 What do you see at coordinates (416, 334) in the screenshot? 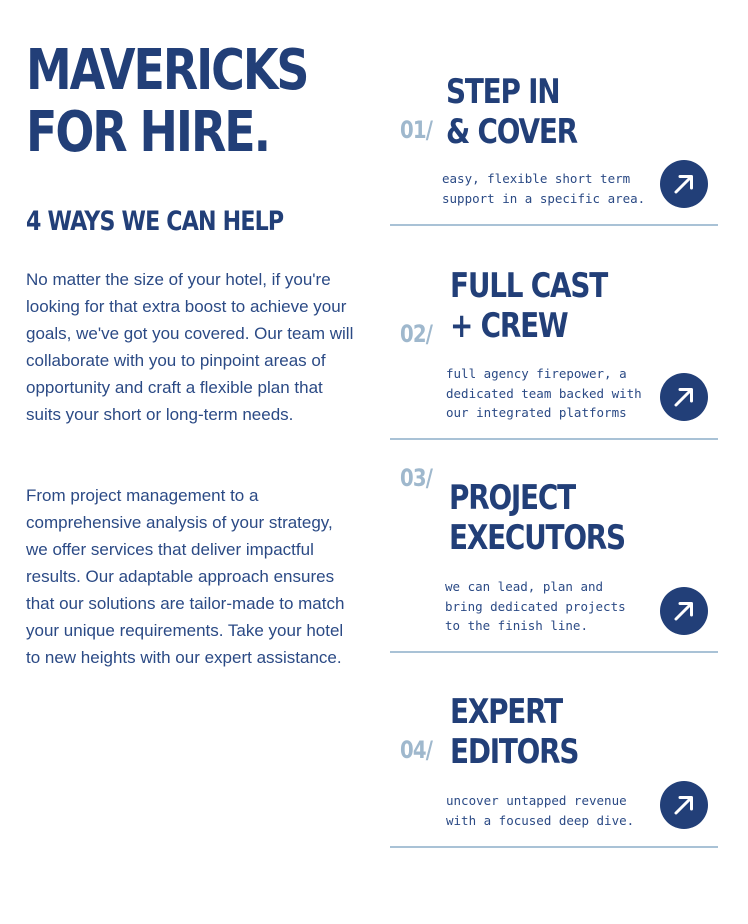
I see `way-number: 02/` at bounding box center [416, 334].